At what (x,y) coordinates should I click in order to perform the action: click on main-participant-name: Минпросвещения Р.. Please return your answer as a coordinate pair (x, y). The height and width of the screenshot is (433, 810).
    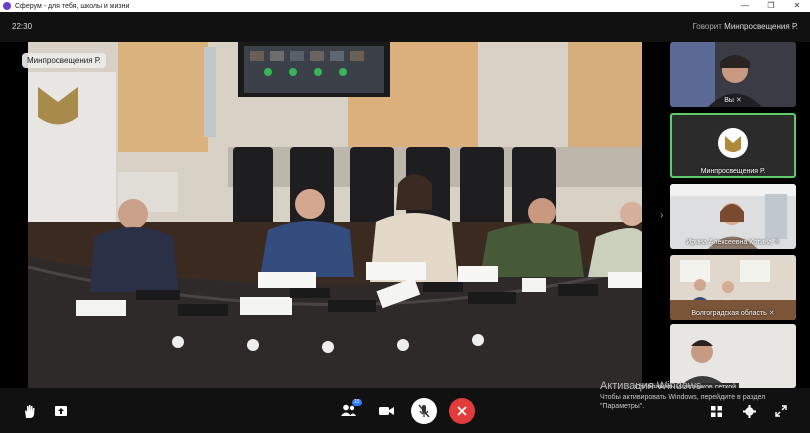
    Looking at the image, I should click on (64, 60).